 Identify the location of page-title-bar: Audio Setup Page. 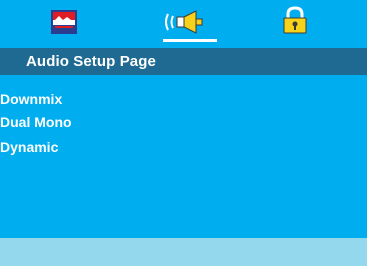
(183, 61).